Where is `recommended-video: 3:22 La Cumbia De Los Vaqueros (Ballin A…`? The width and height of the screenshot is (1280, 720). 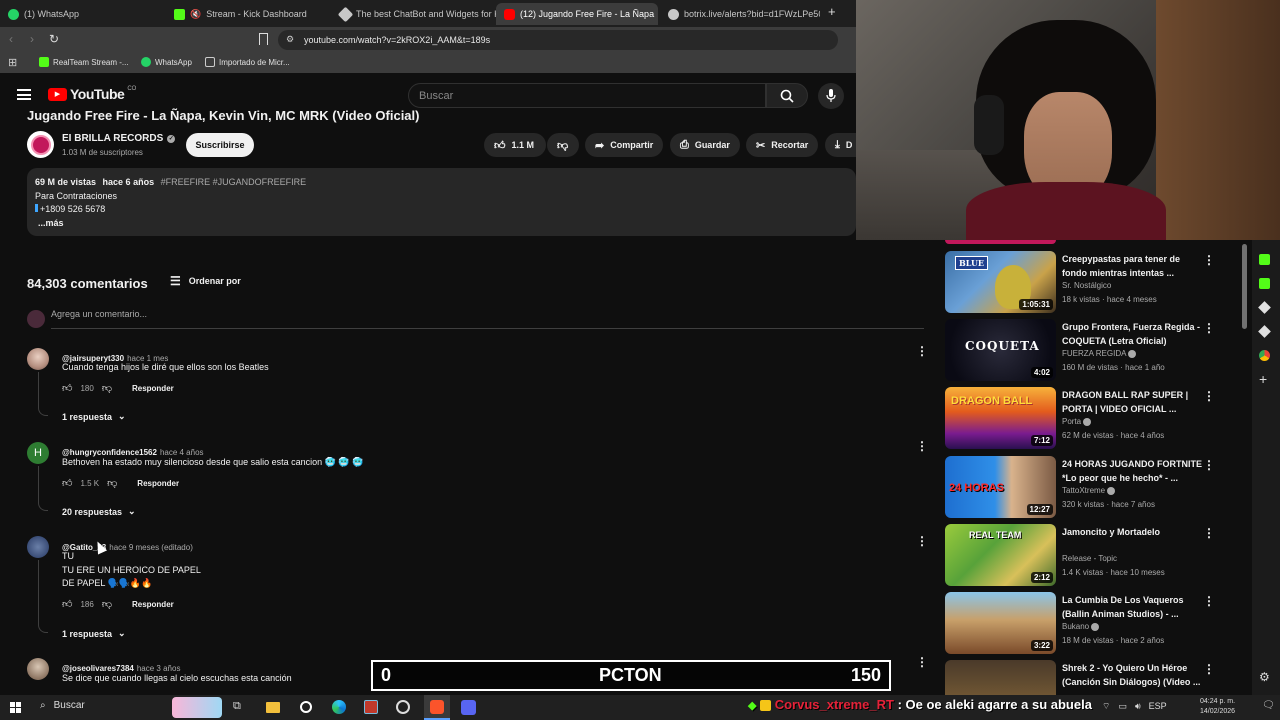
recommended-video: 3:22 La Cumbia De Los Vaqueros (Ballin A… is located at coordinates (1095, 623).